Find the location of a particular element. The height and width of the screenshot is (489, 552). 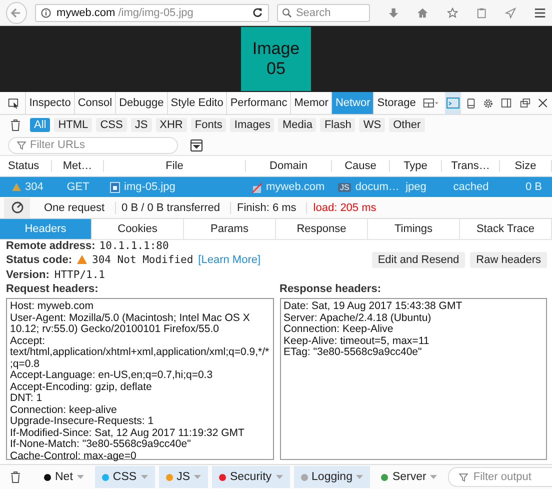

console-filter-button: Logging is located at coordinates (332, 477).